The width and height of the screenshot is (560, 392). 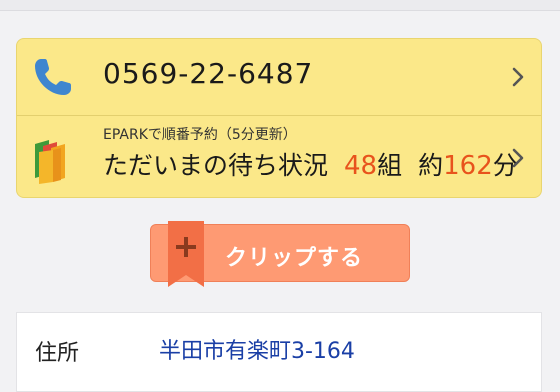 I want to click on epark-books-icon, so click(x=50, y=162).